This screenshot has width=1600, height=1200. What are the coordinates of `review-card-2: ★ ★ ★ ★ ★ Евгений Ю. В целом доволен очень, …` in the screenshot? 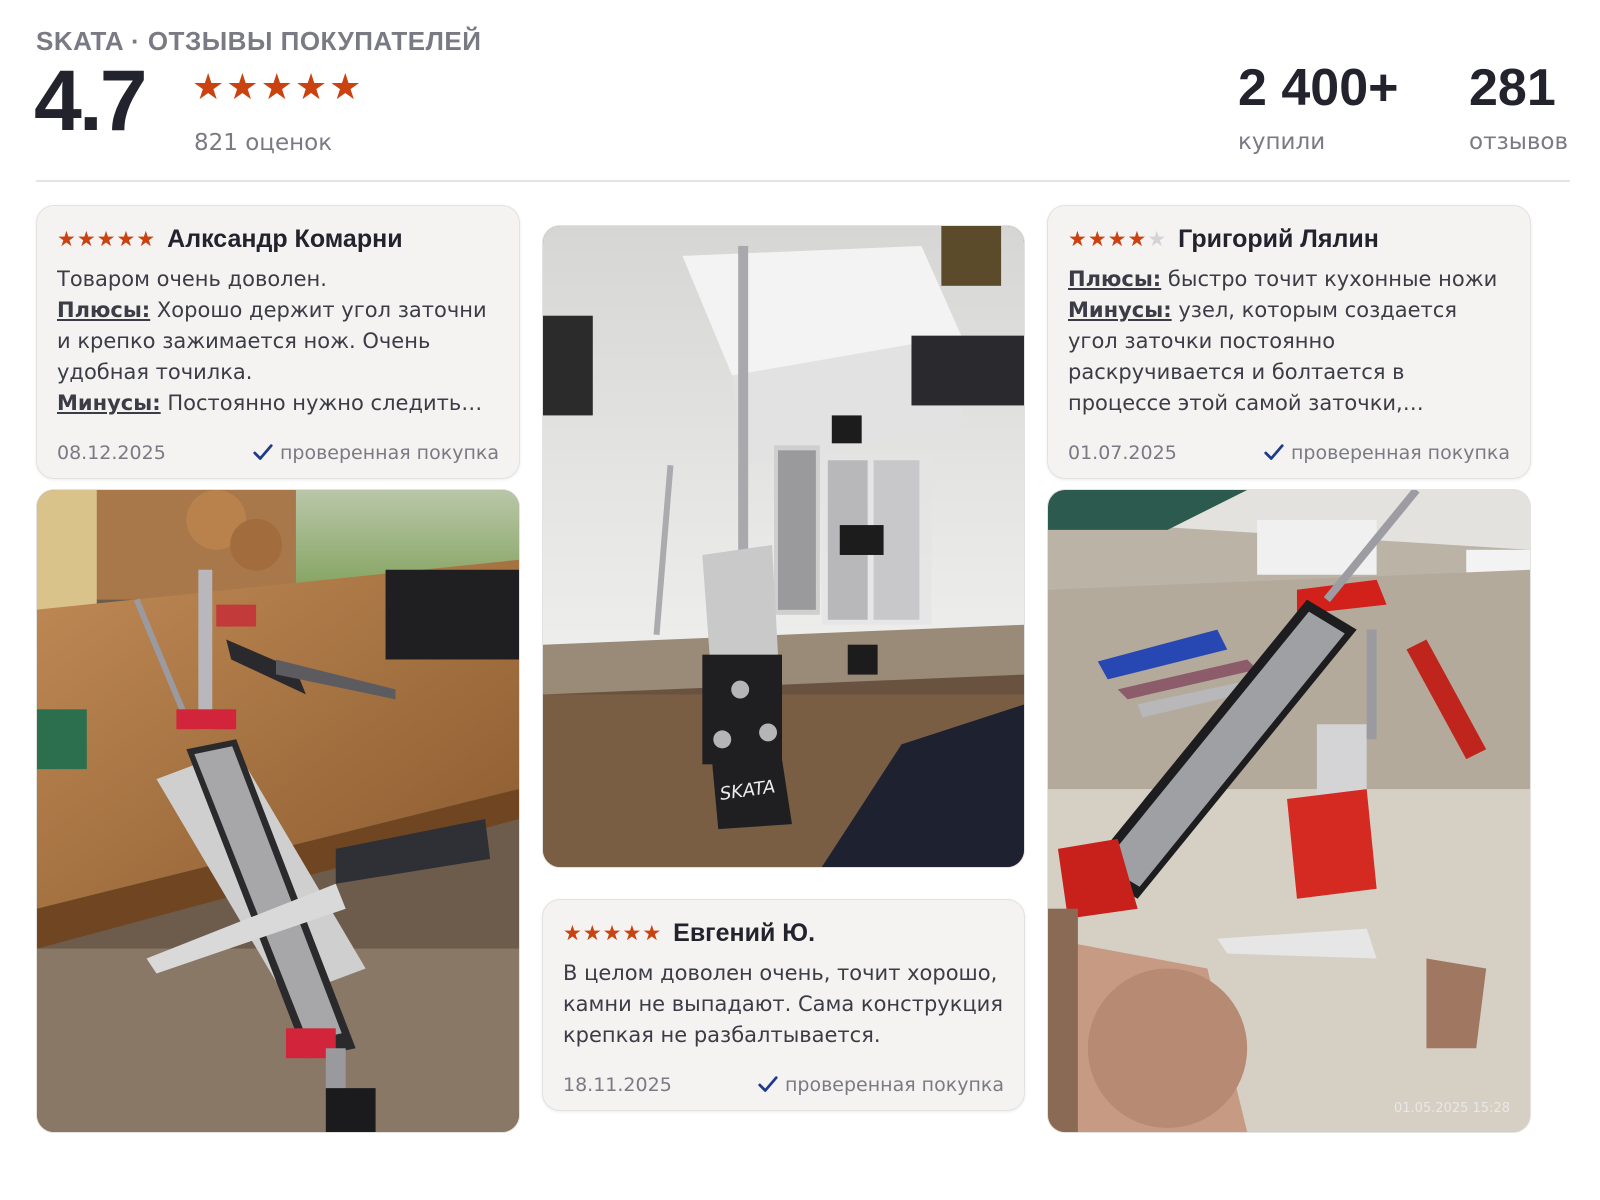 It's located at (783, 1005).